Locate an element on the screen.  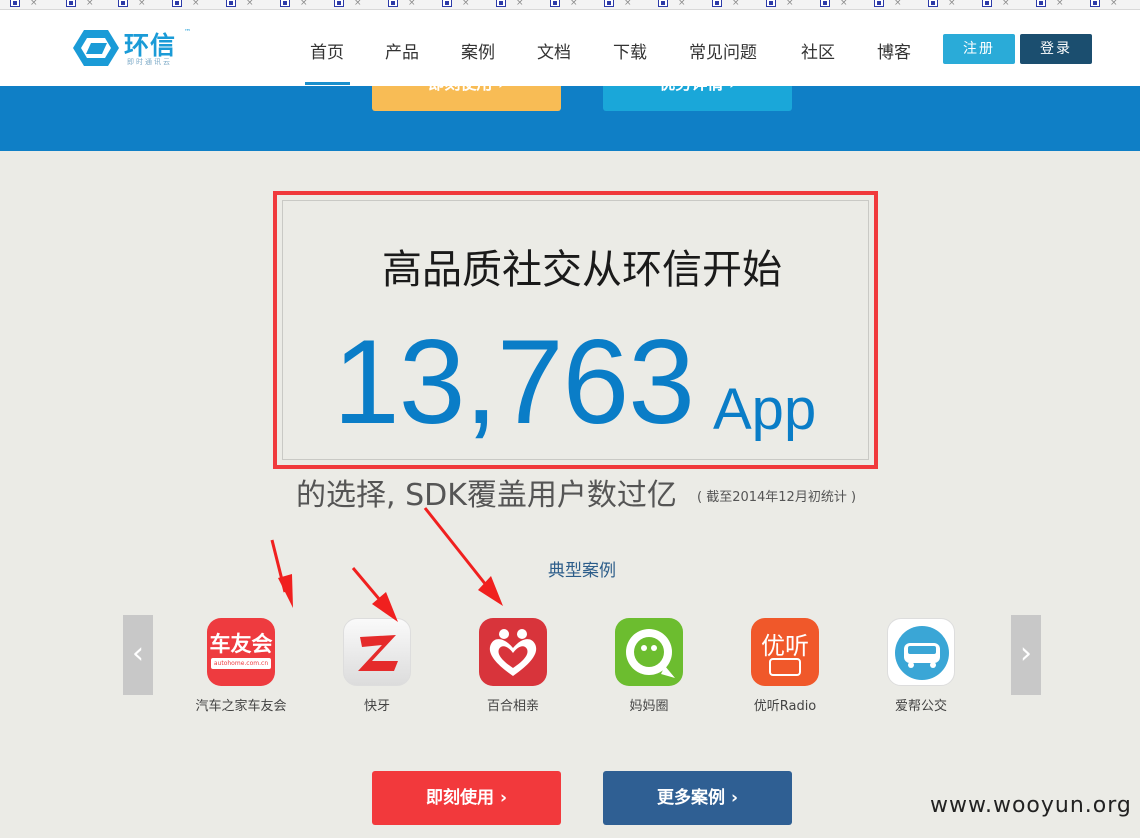
nav-item-home: 首页 is located at coordinates (327, 50).